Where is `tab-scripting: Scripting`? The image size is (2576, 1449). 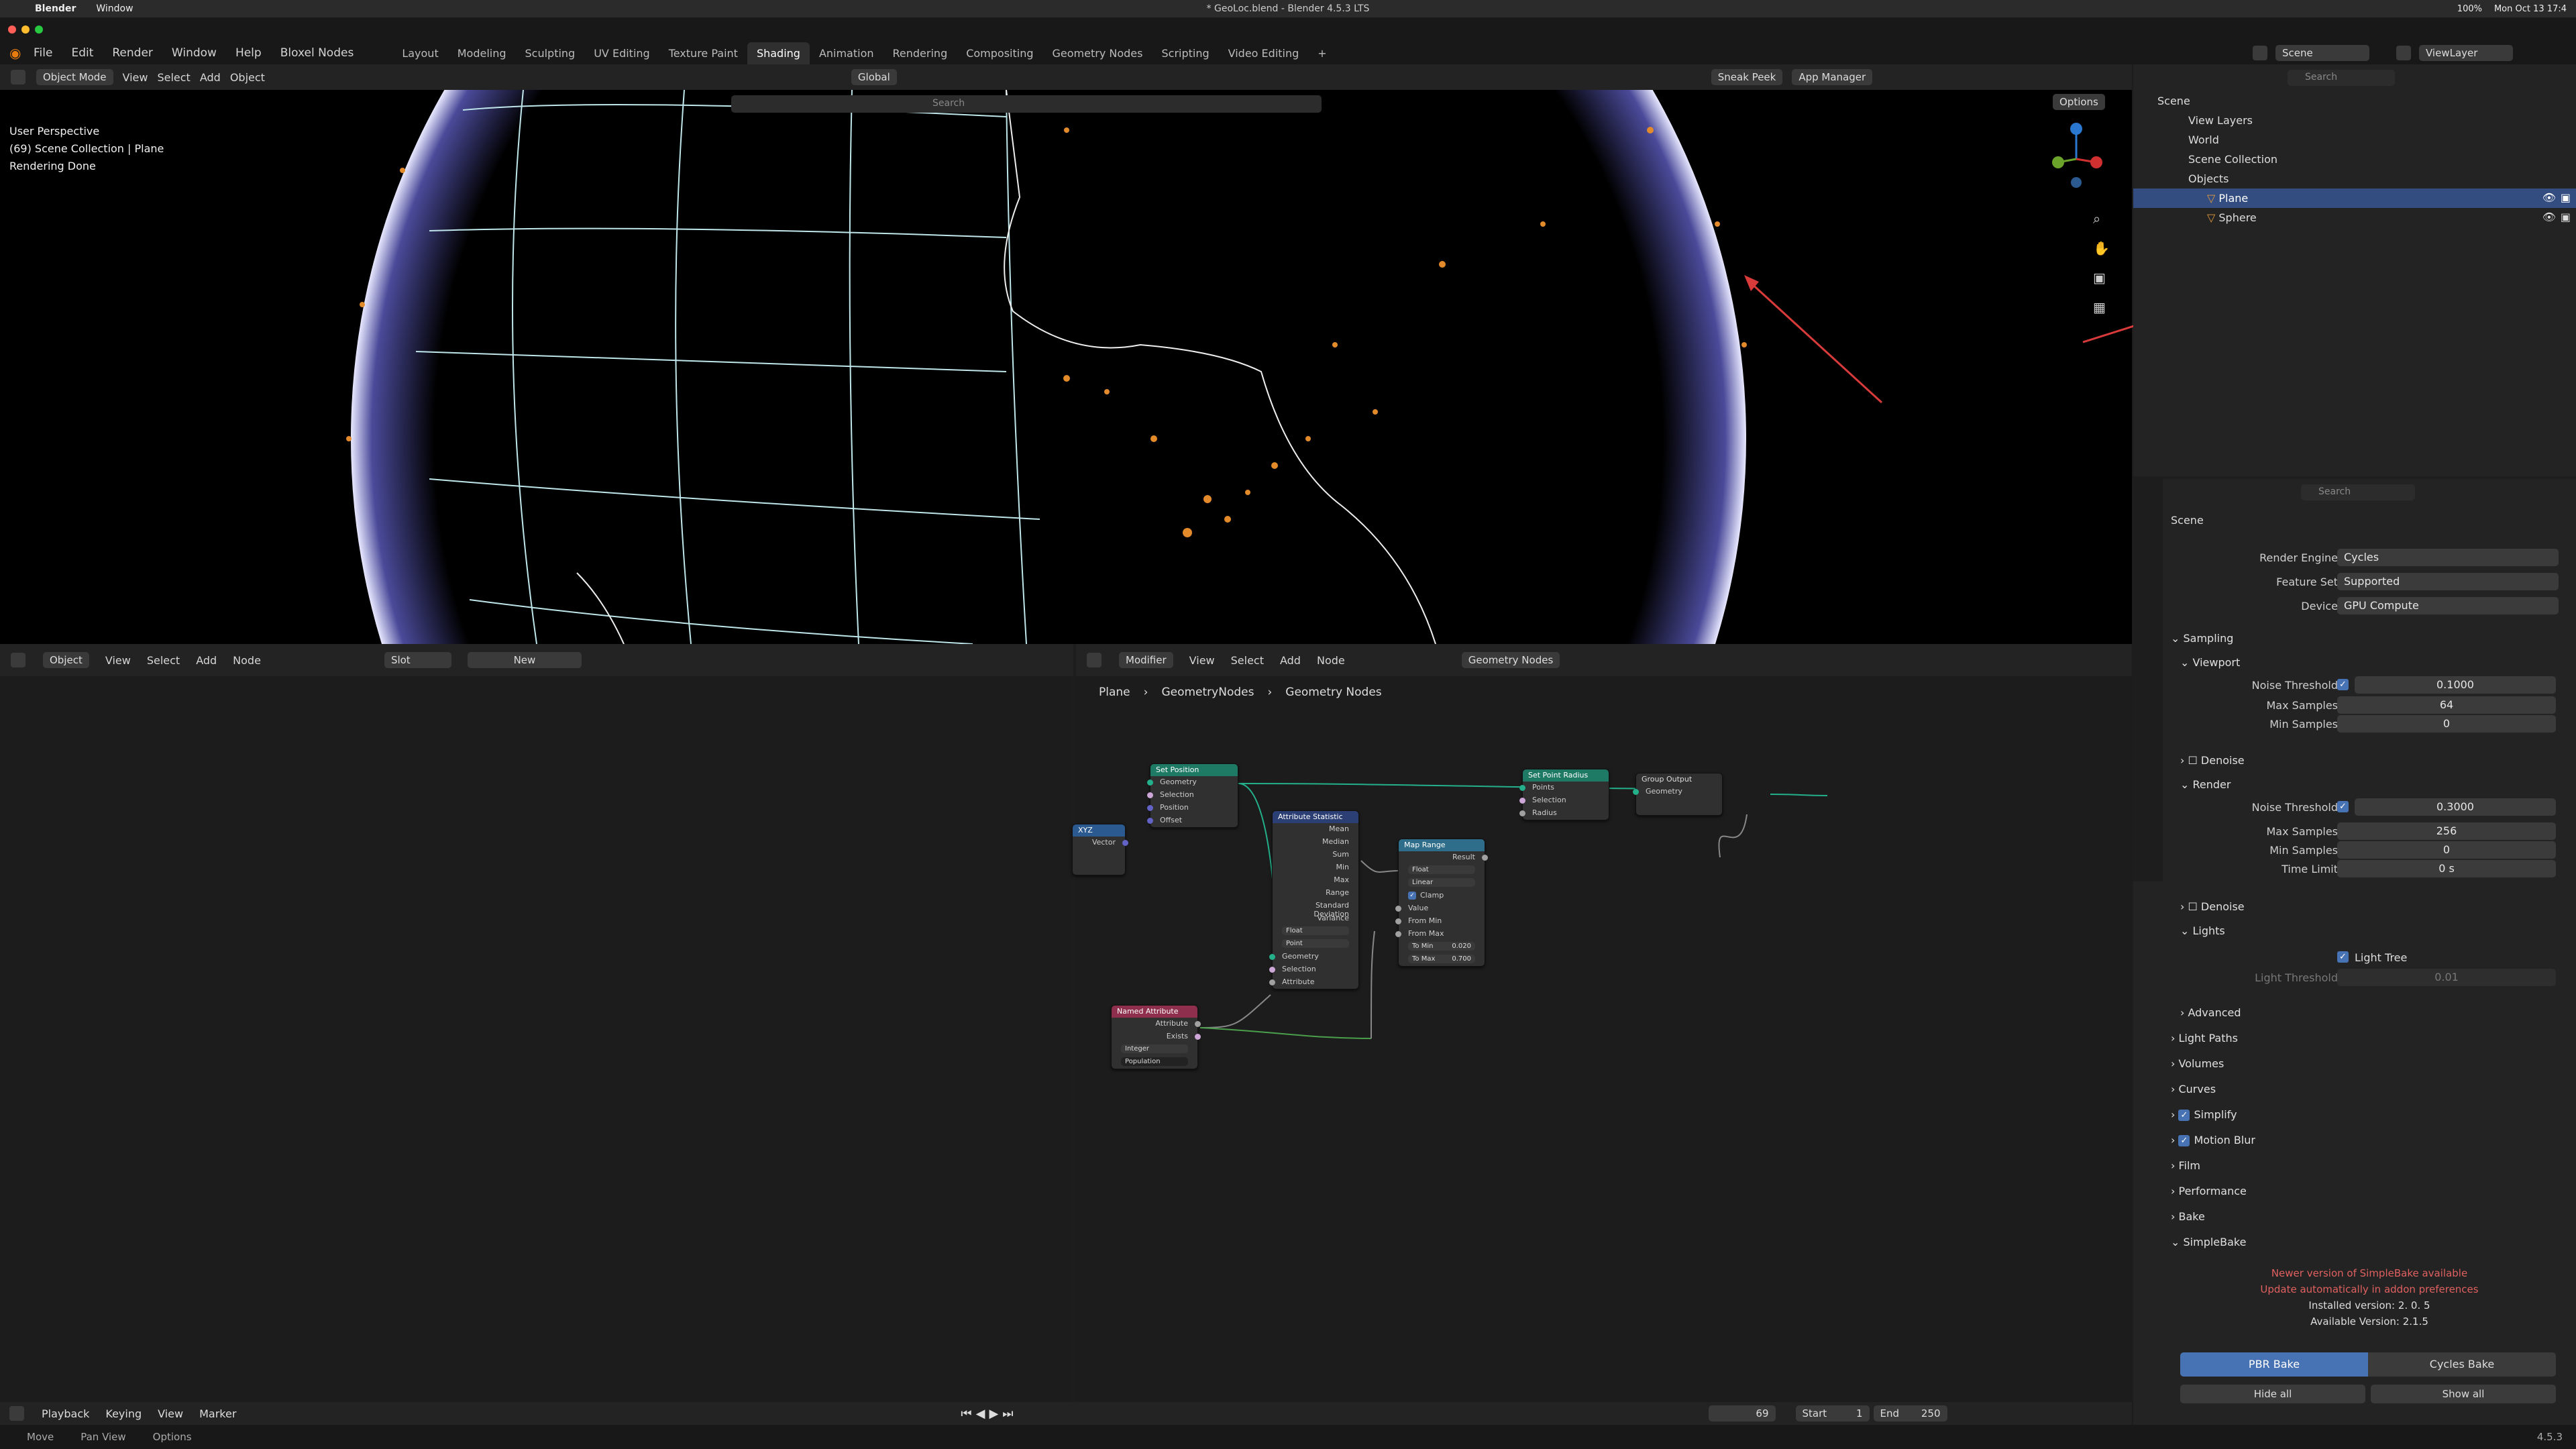 tab-scripting: Scripting is located at coordinates (1185, 53).